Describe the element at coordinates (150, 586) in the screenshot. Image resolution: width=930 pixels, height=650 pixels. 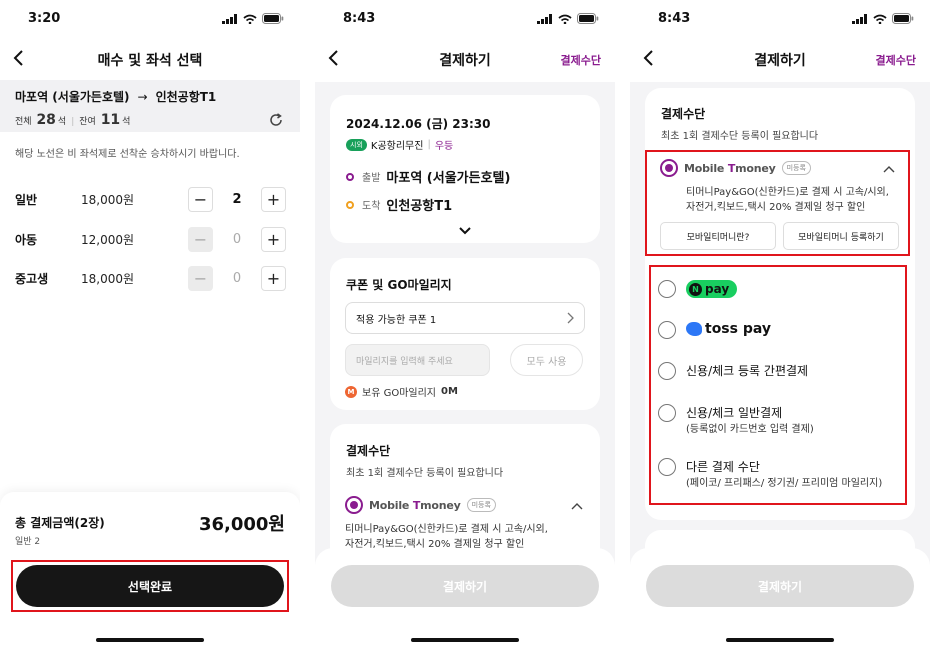
I see `confirm-selection-button: 선택완료` at that location.